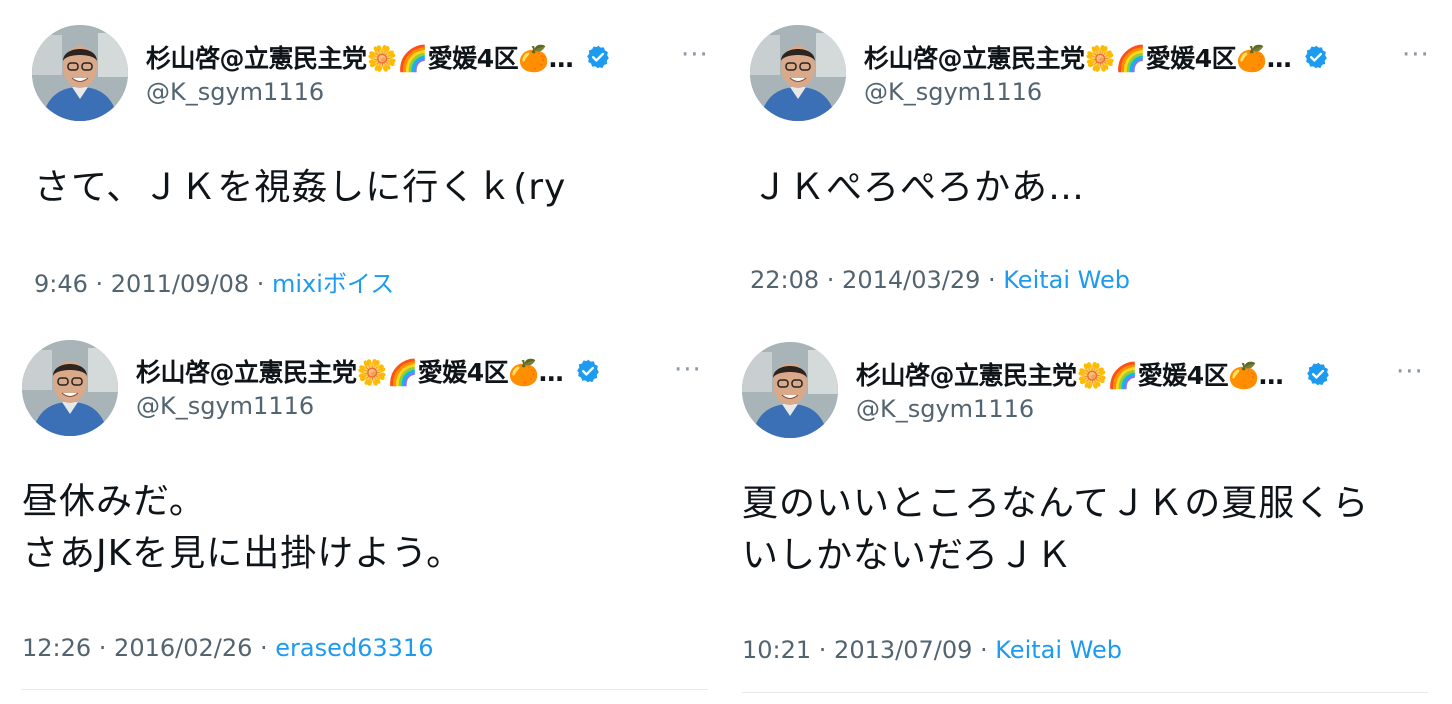 Image resolution: width=1452 pixels, height=704 pixels. What do you see at coordinates (148, 648) in the screenshot?
I see `timestamp: 12:26 · 2016/02/26 ·` at bounding box center [148, 648].